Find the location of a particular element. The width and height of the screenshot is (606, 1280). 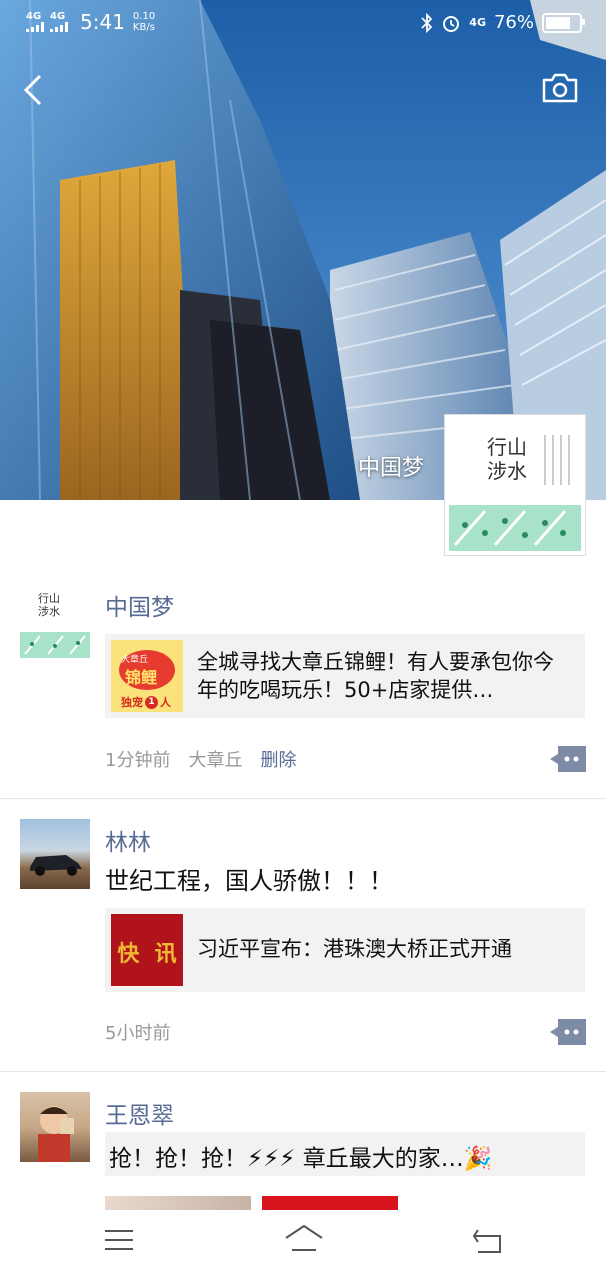

profile-name: 中国梦 is located at coordinates (390, 468).